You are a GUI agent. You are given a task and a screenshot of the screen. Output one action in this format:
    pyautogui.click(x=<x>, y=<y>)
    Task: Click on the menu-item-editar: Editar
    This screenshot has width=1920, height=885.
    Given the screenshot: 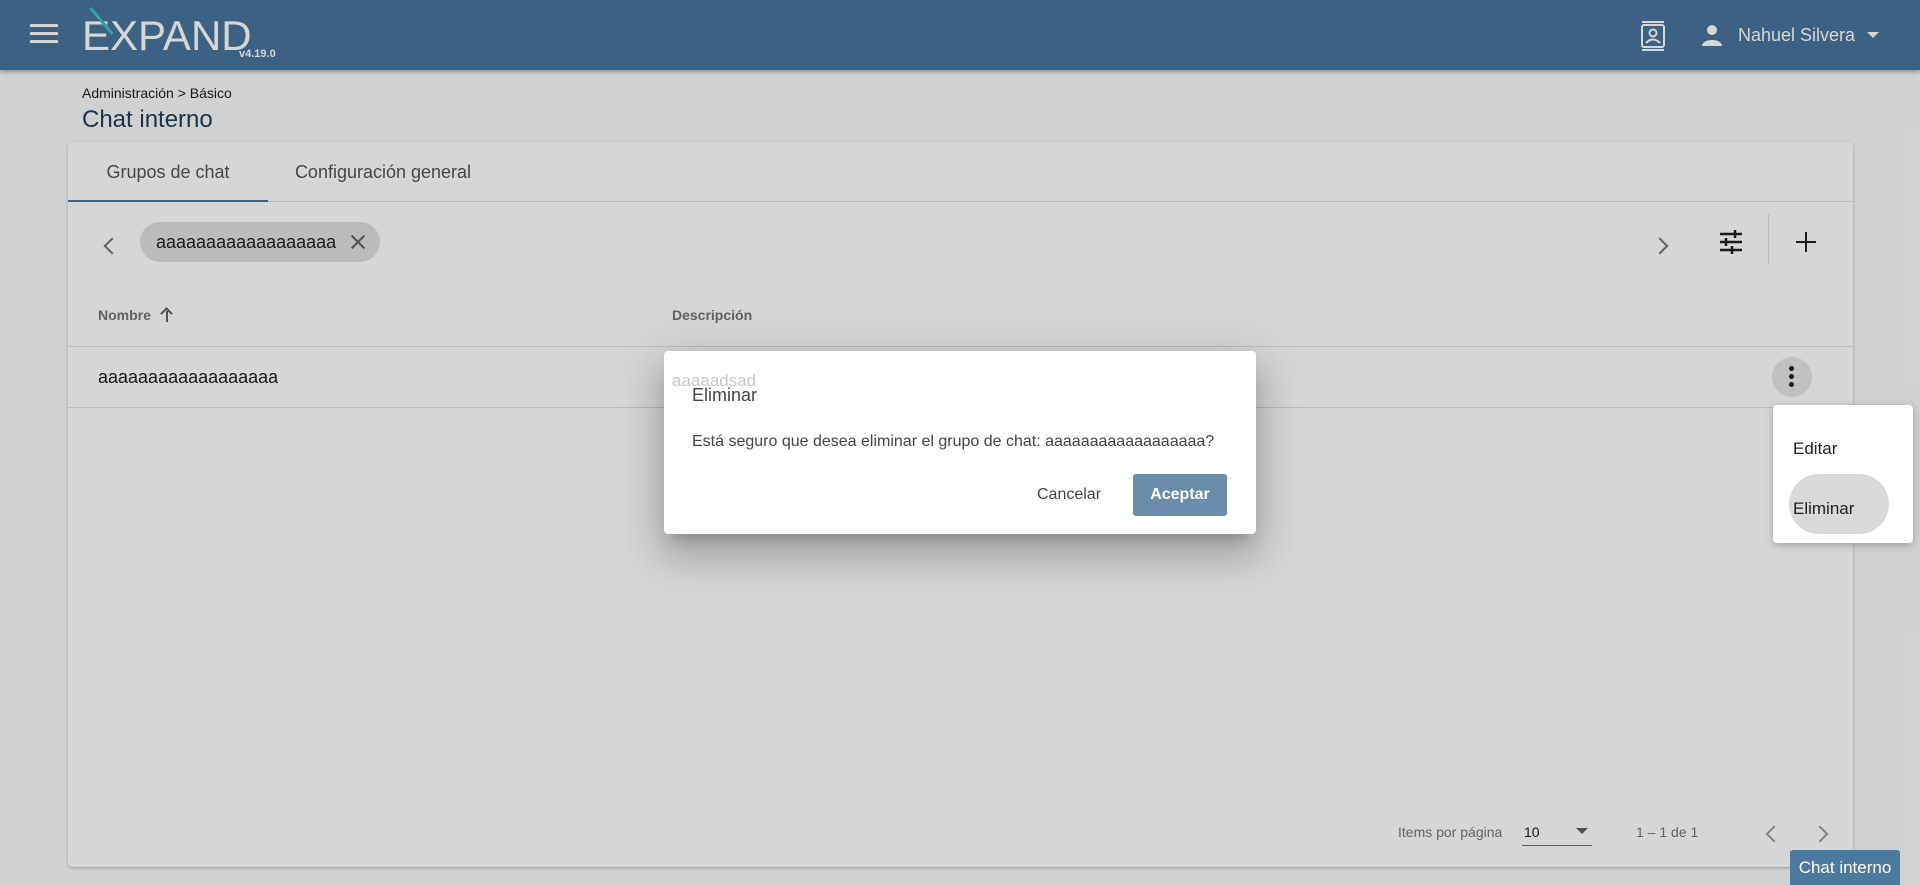 What is the action you would take?
    pyautogui.click(x=1843, y=449)
    